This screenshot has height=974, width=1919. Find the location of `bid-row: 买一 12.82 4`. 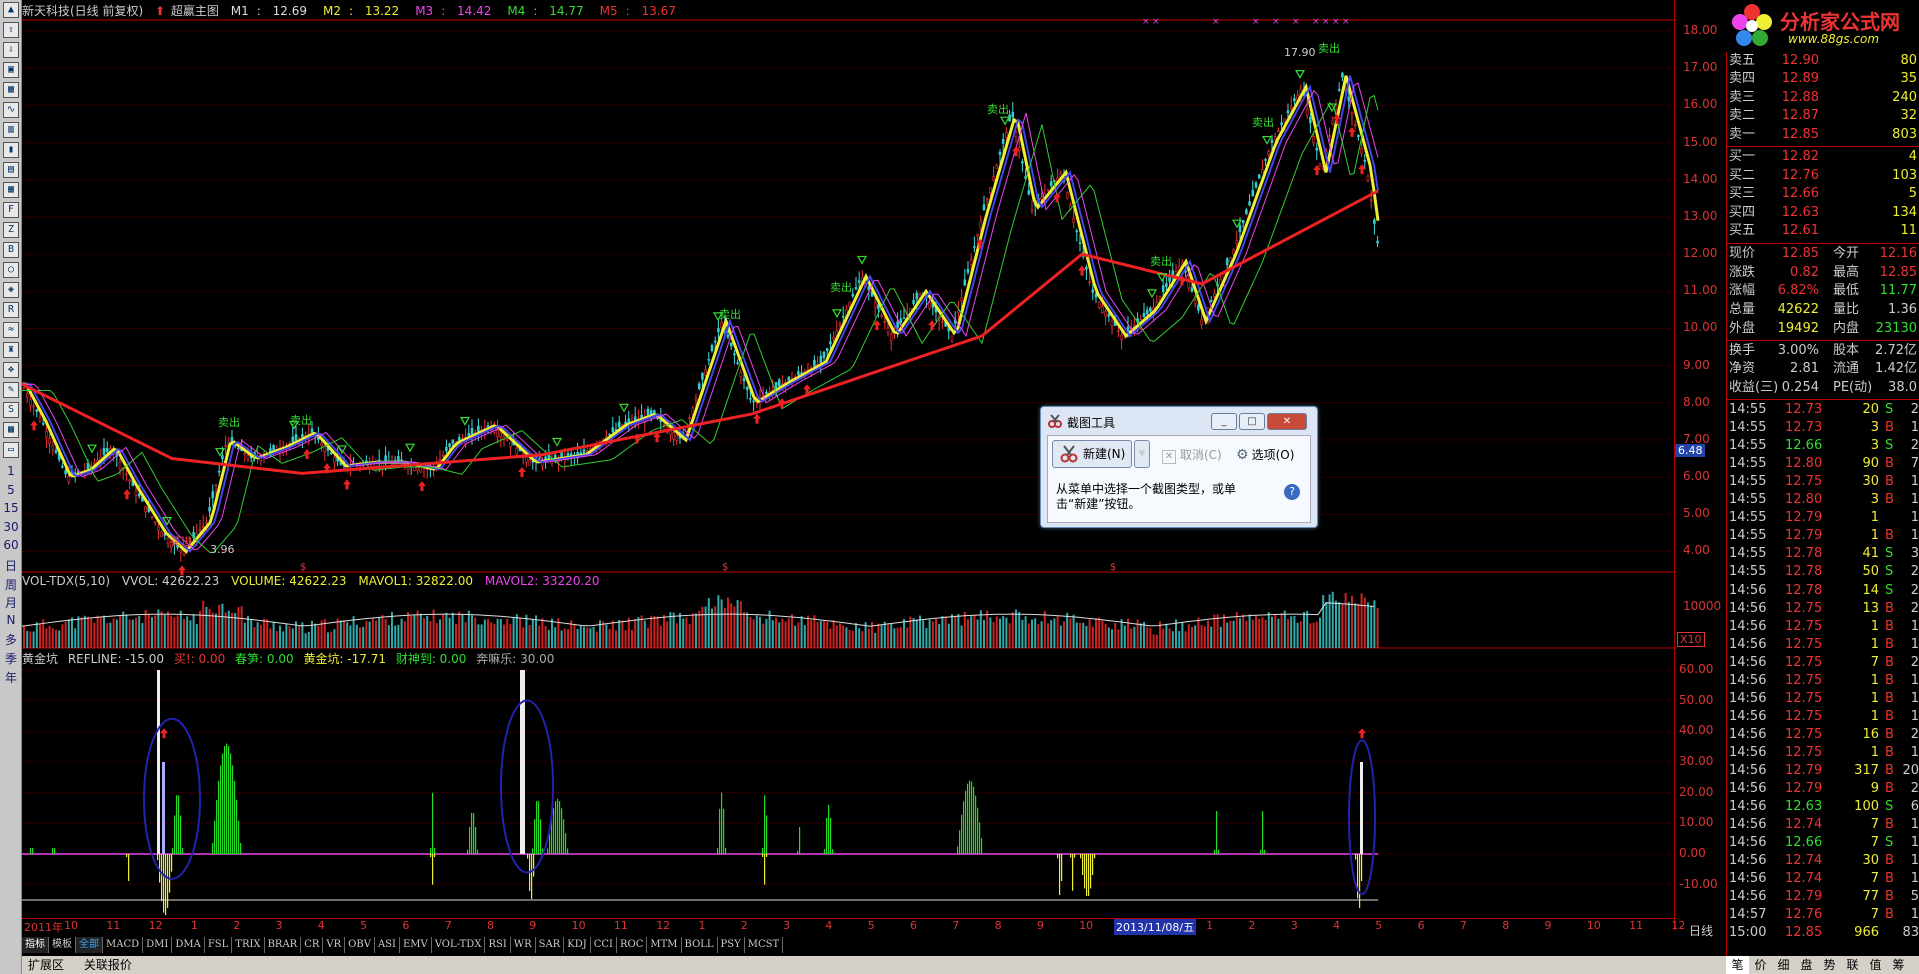

bid-row: 买一 12.82 4 is located at coordinates (1824, 157).